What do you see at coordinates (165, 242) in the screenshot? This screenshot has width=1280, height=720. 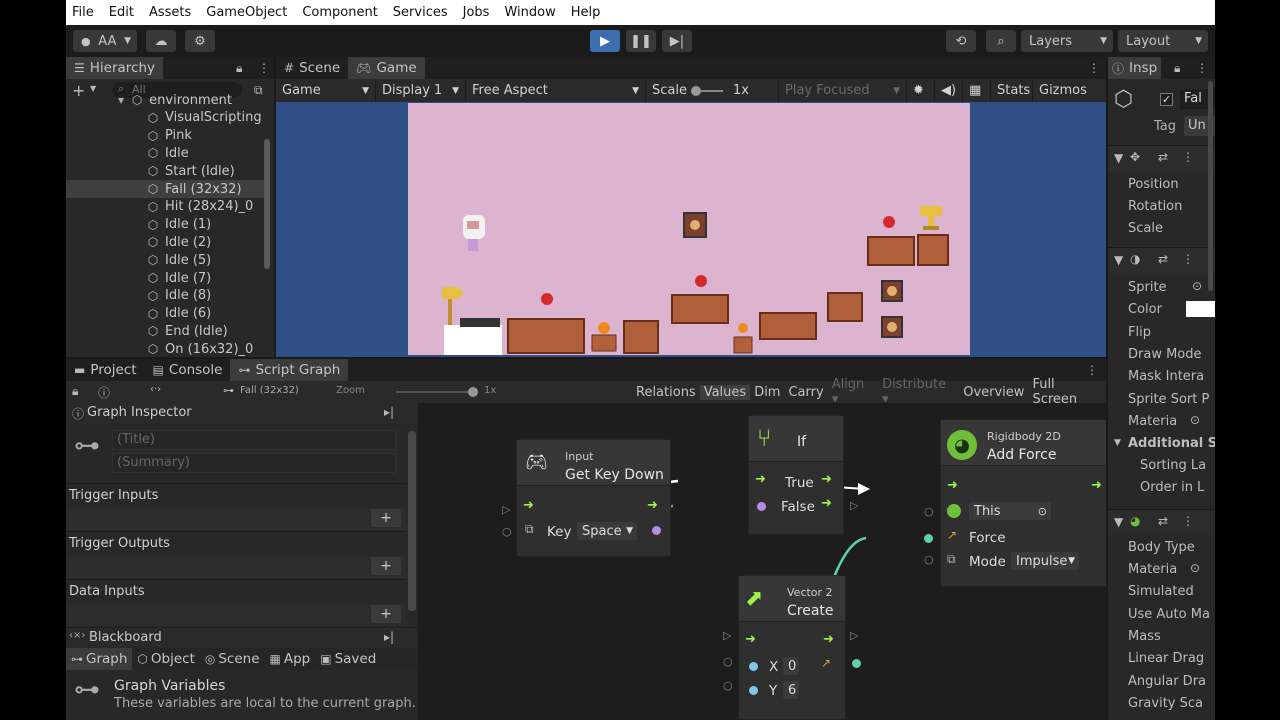 I see `hierarchy-item: ⬡ Idle (2)` at bounding box center [165, 242].